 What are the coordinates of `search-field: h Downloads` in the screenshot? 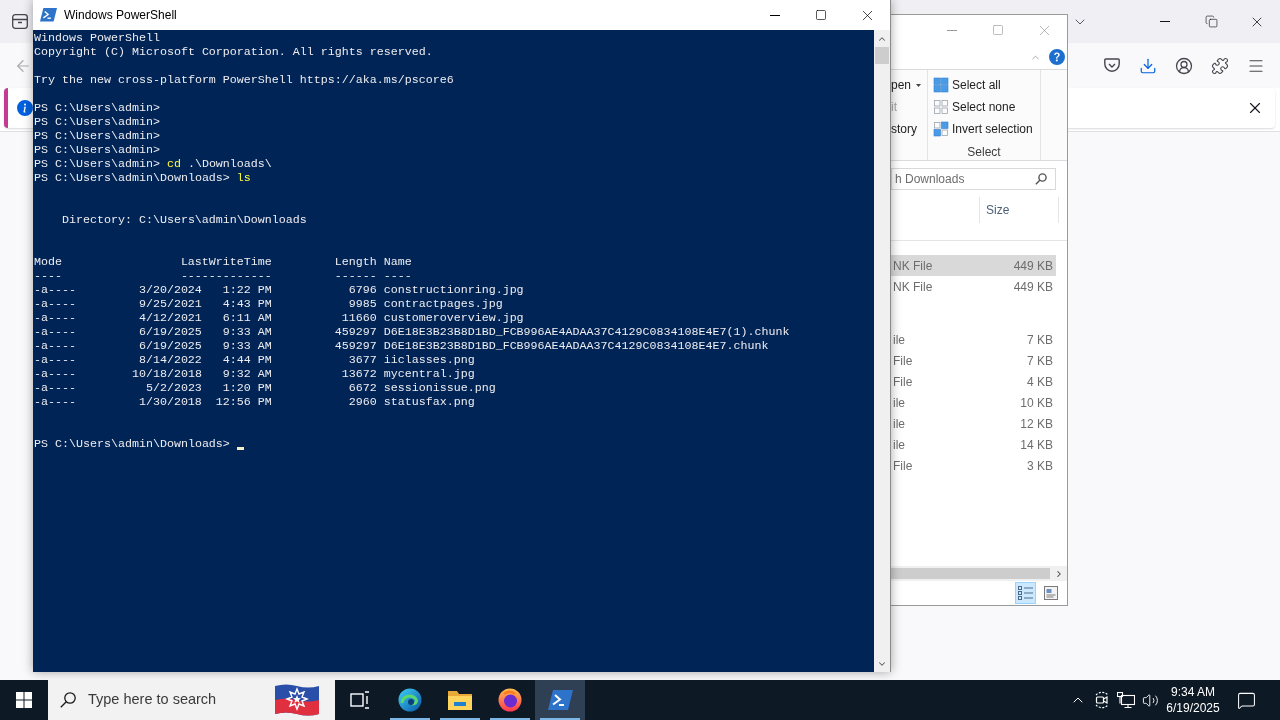 It's located at (973, 179).